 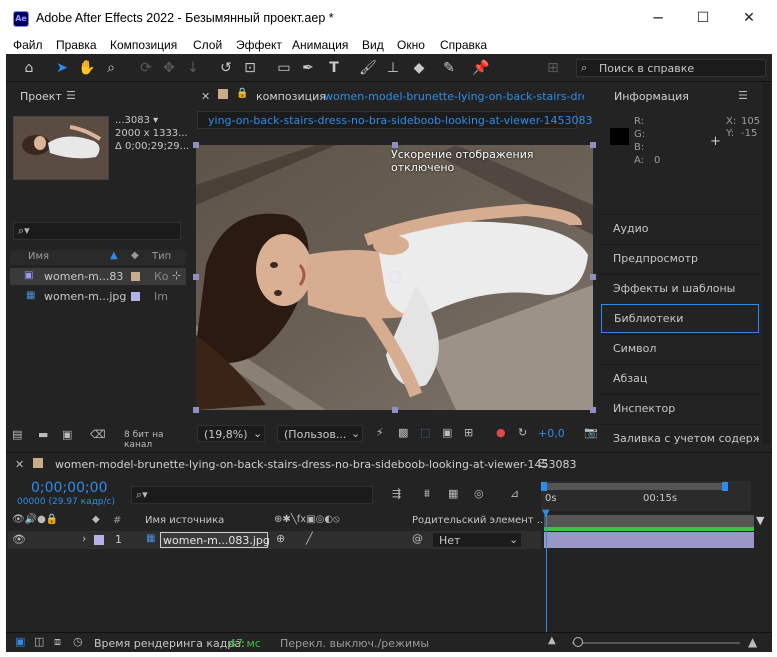 What do you see at coordinates (111, 68) in the screenshot?
I see `zoom-tool-icon: ⌕` at bounding box center [111, 68].